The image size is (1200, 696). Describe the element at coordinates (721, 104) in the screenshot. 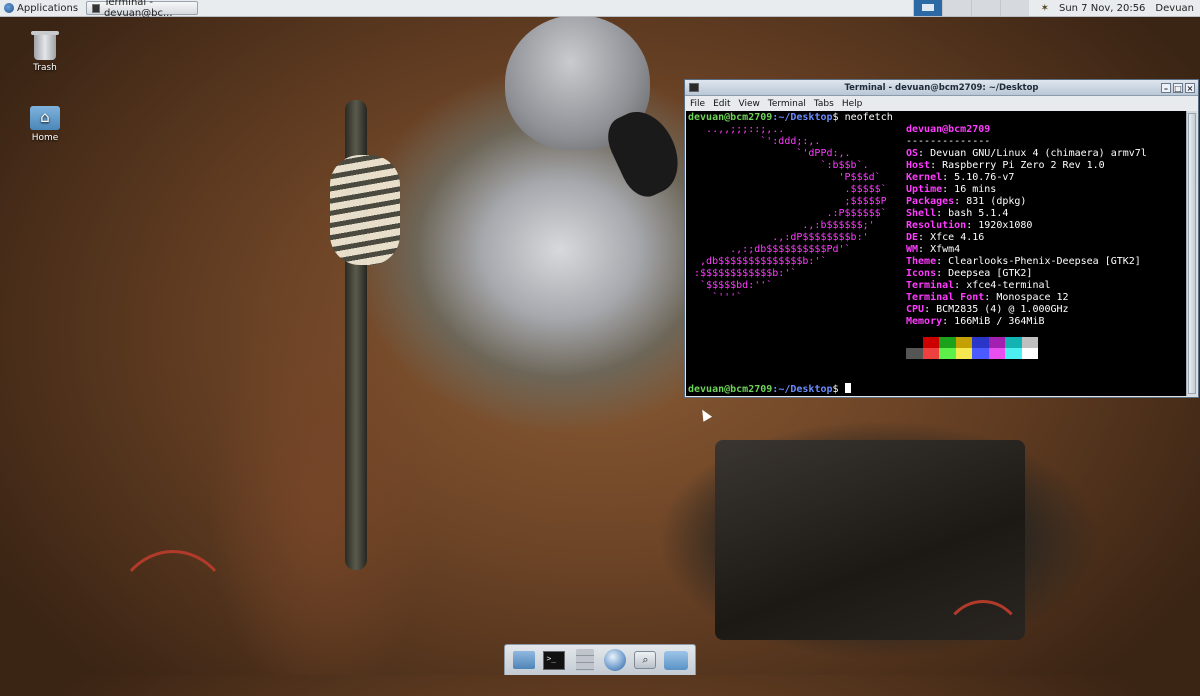

I see `menu-edit: Edit` at that location.